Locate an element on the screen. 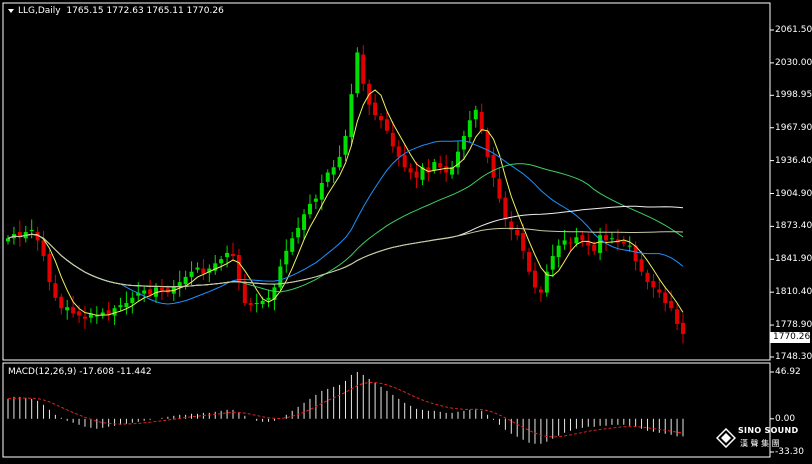  price-axis-label: 1967.90 is located at coordinates (793, 127).